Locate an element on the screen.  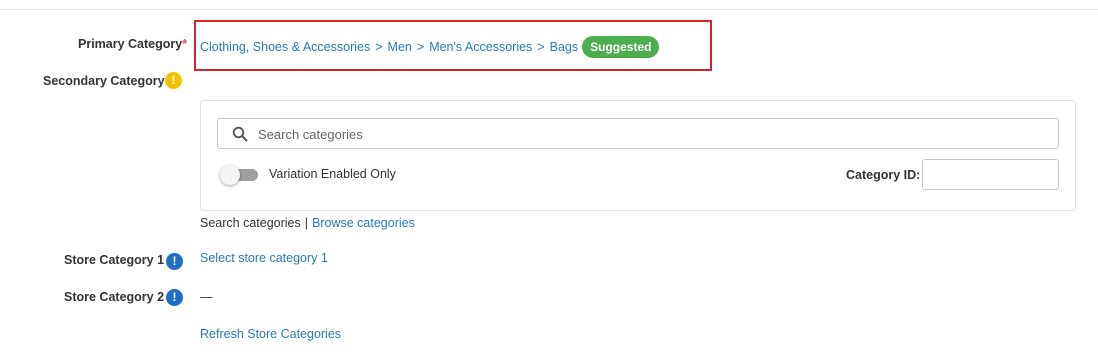
primary-category-label: Primary Category* is located at coordinates (132, 44).